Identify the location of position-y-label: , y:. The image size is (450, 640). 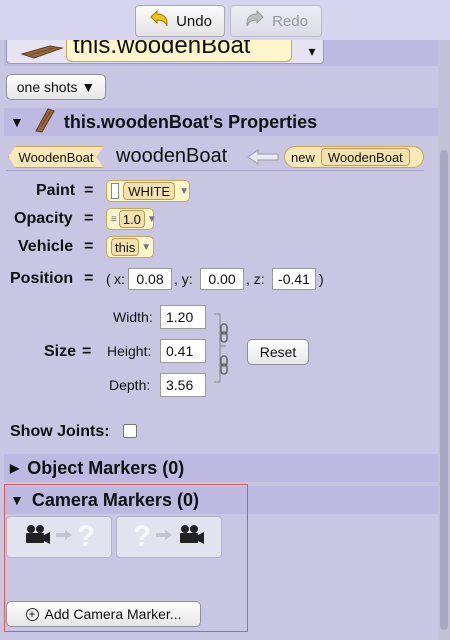
(183, 279).